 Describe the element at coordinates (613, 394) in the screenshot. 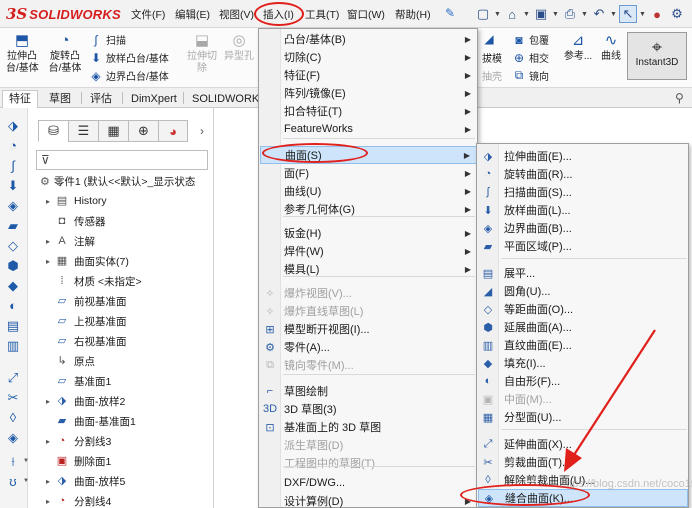

I see `annotation-arrow-shaft` at that location.